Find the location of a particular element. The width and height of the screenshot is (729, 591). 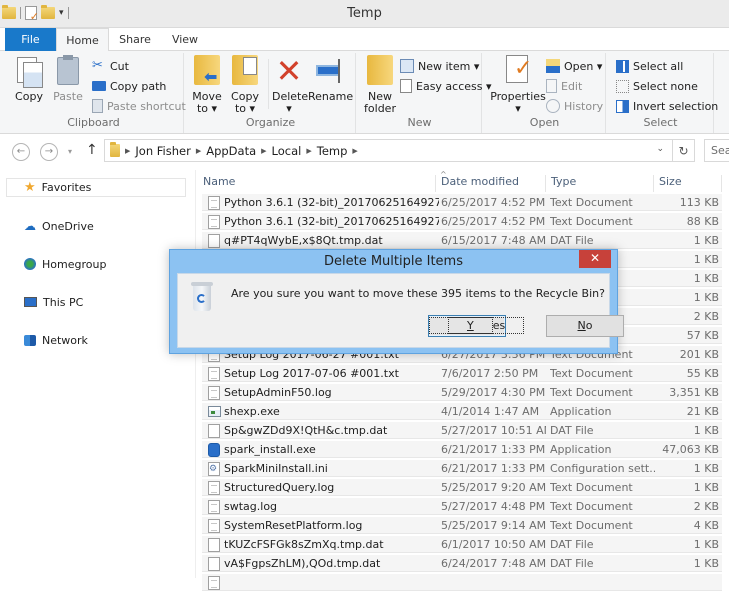

file-size: 4 KB is located at coordinates (706, 525).